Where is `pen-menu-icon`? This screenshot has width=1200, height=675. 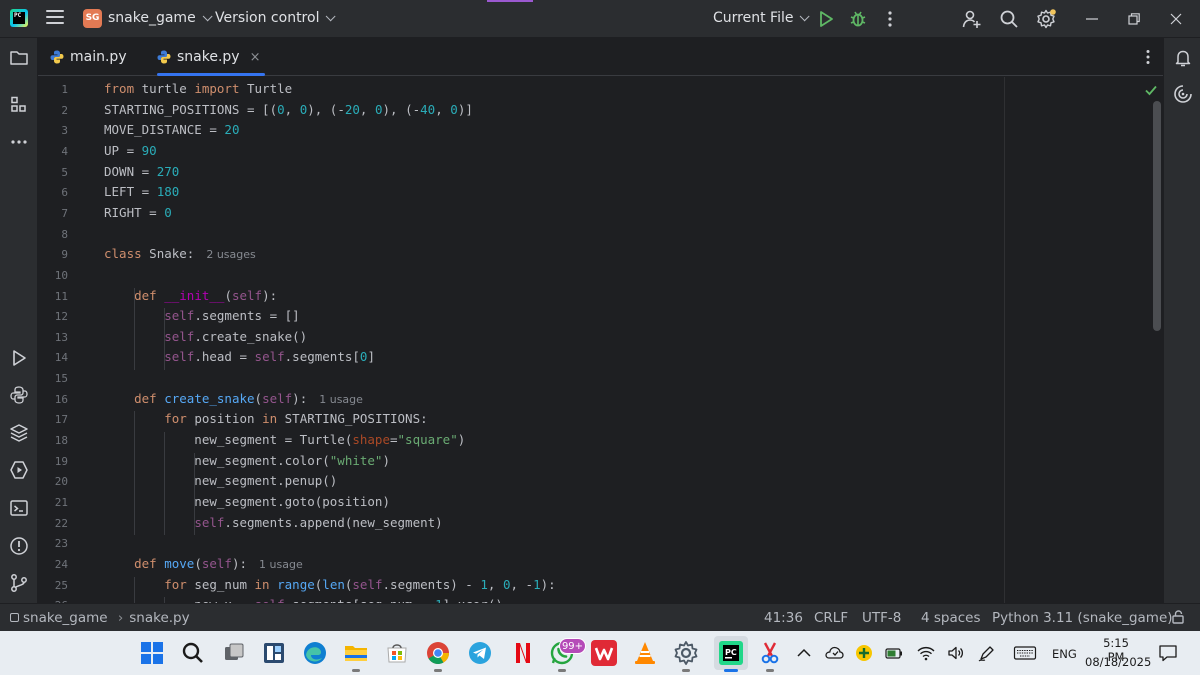
pen-menu-icon is located at coordinates (987, 653).